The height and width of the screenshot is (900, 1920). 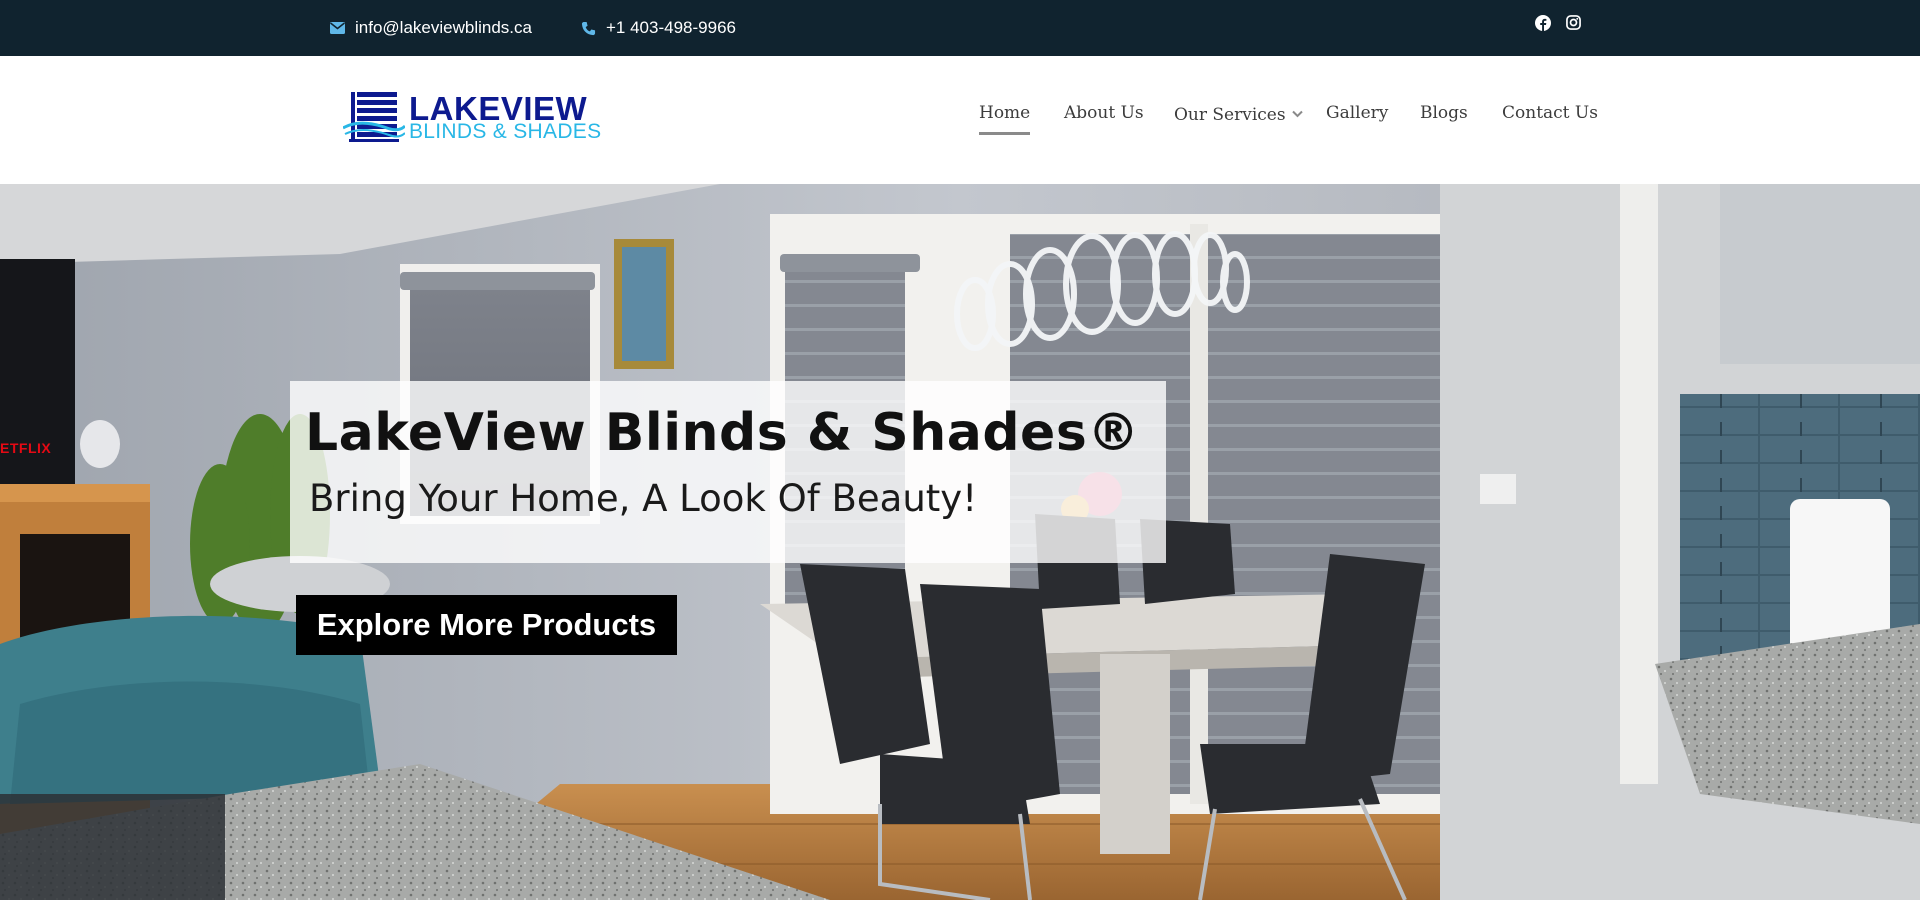 I want to click on explore-products-button: Explore More Products, so click(x=486, y=625).